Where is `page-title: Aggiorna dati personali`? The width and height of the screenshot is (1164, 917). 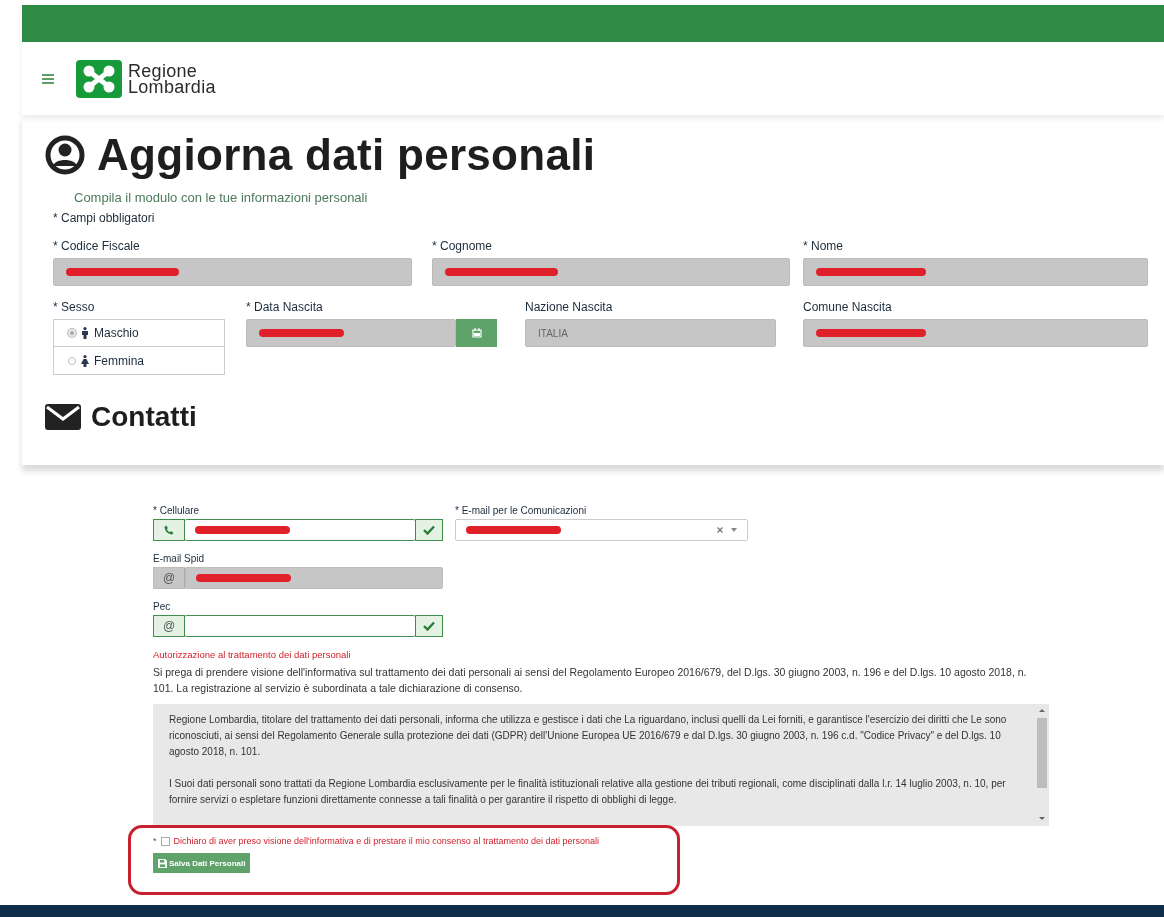
page-title: Aggiorna dati personali is located at coordinates (346, 155).